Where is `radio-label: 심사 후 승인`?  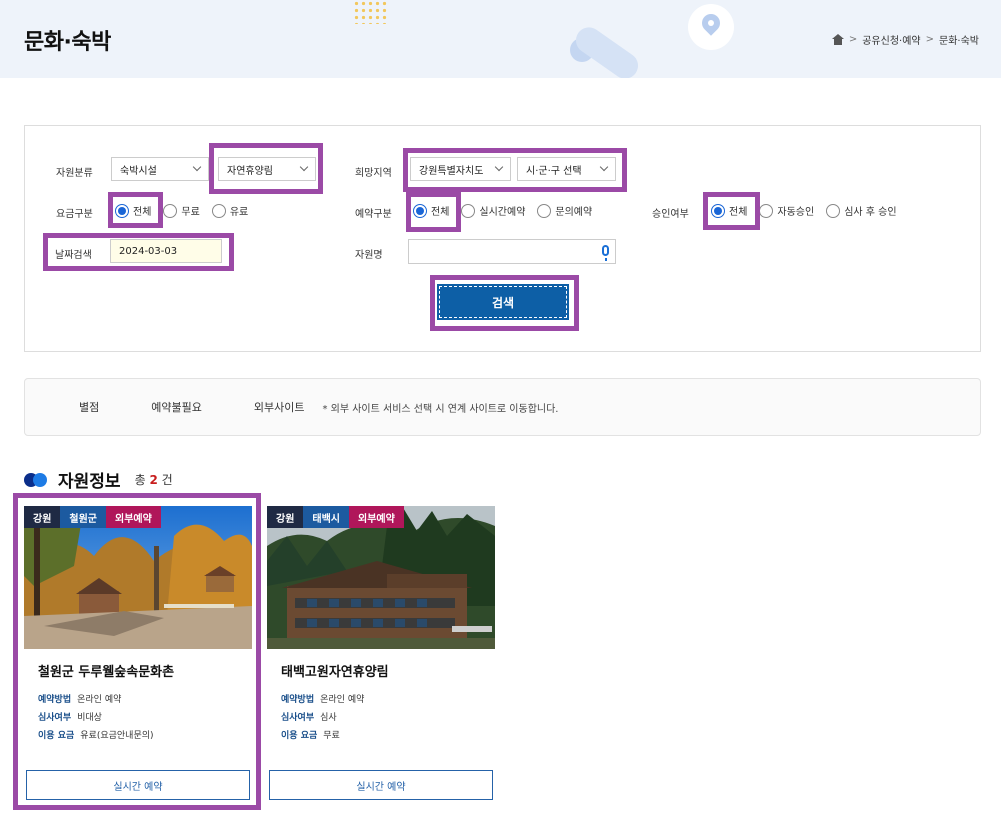 radio-label: 심사 후 승인 is located at coordinates (870, 212).